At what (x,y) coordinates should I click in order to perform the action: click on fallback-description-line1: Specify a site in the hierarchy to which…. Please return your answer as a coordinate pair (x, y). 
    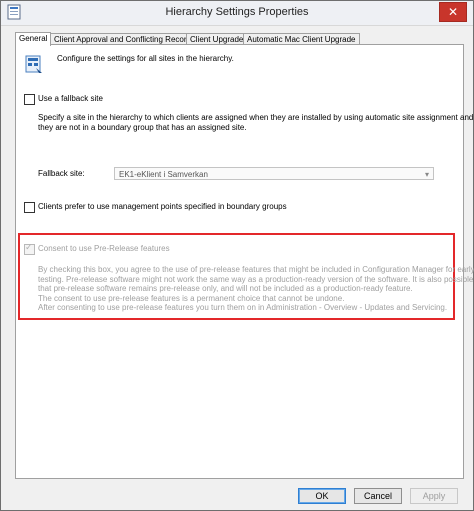
    Looking at the image, I should click on (256, 117).